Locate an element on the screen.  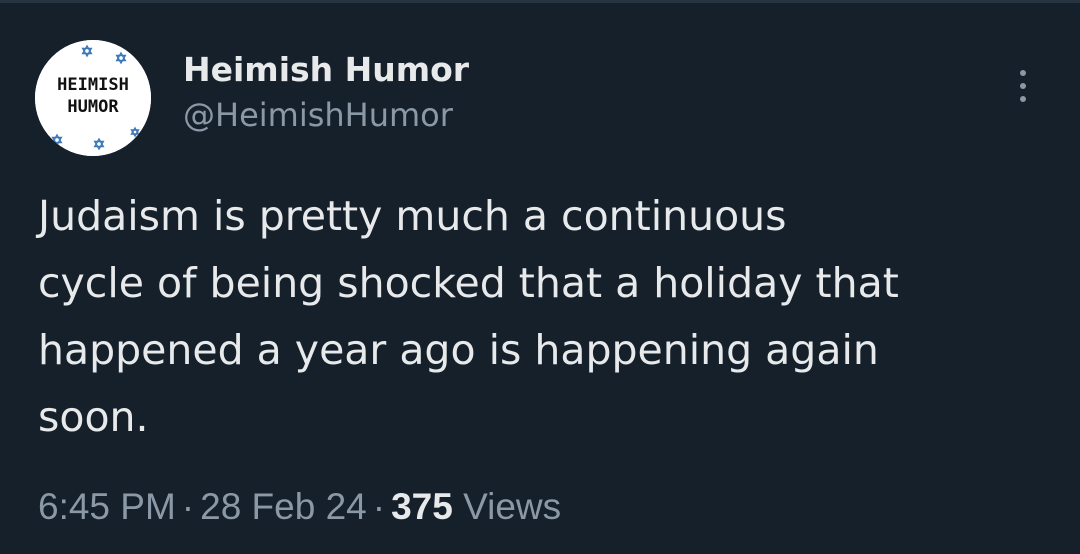
author-handle: @HeimishHumor is located at coordinates (326, 115).